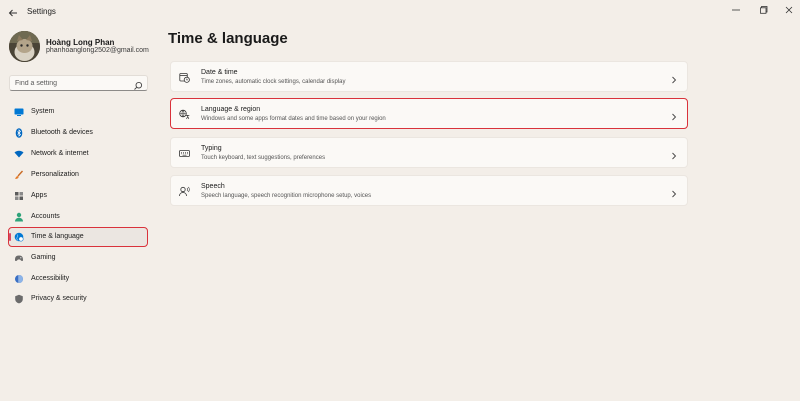 This screenshot has width=800, height=401. What do you see at coordinates (19, 196) in the screenshot?
I see `apps-icon` at bounding box center [19, 196].